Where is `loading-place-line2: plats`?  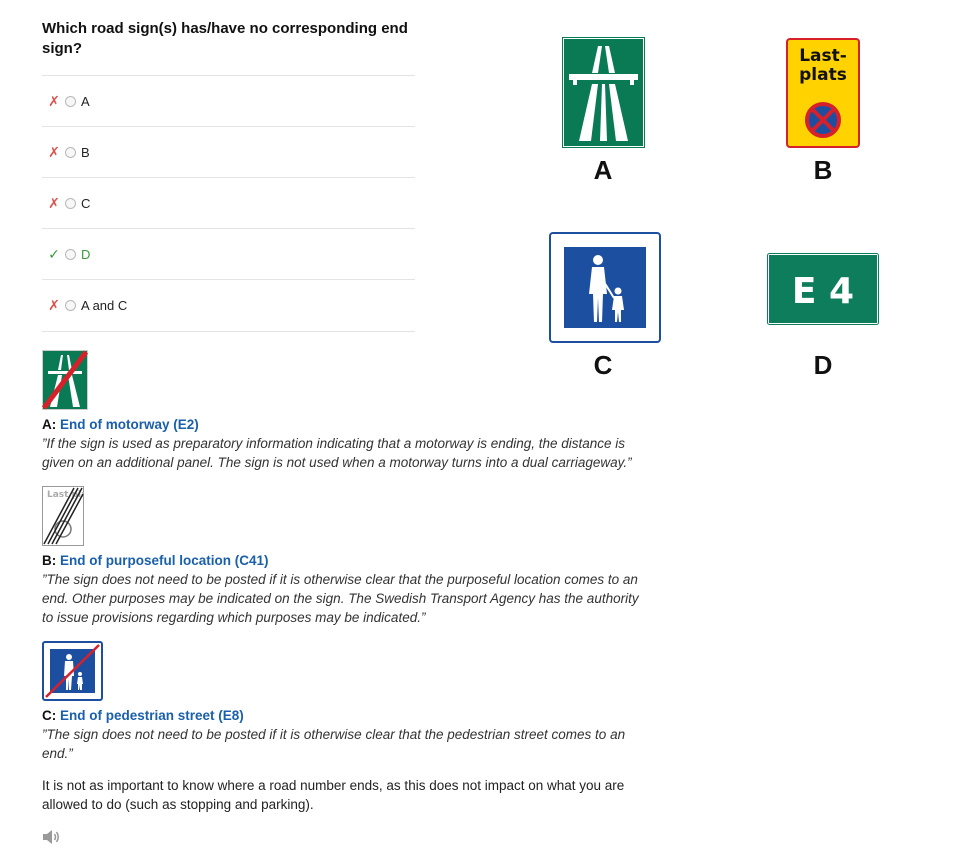 loading-place-line2: plats is located at coordinates (823, 75).